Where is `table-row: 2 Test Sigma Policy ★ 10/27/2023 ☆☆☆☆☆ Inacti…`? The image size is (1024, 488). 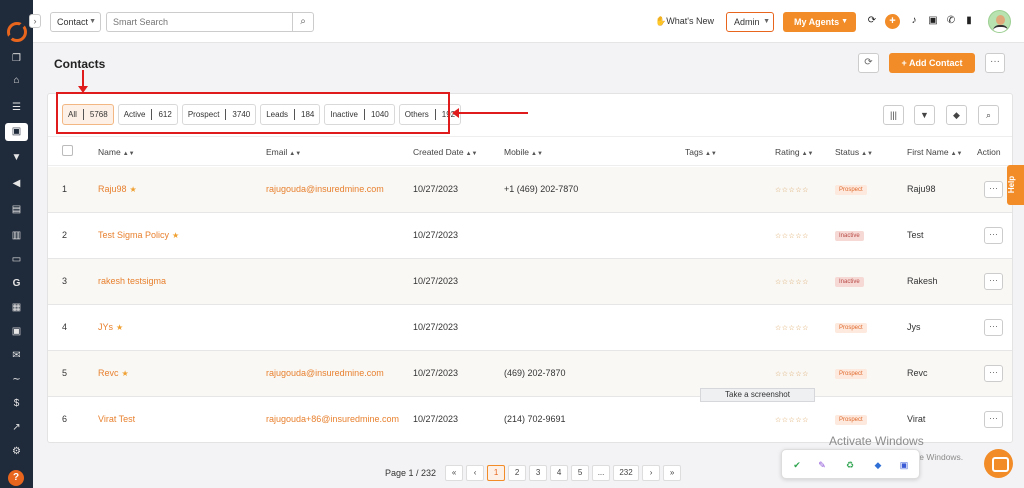
table-row: 2 Test Sigma Policy ★ 10/27/2023 ☆☆☆☆☆ Inacti… is located at coordinates (530, 236).